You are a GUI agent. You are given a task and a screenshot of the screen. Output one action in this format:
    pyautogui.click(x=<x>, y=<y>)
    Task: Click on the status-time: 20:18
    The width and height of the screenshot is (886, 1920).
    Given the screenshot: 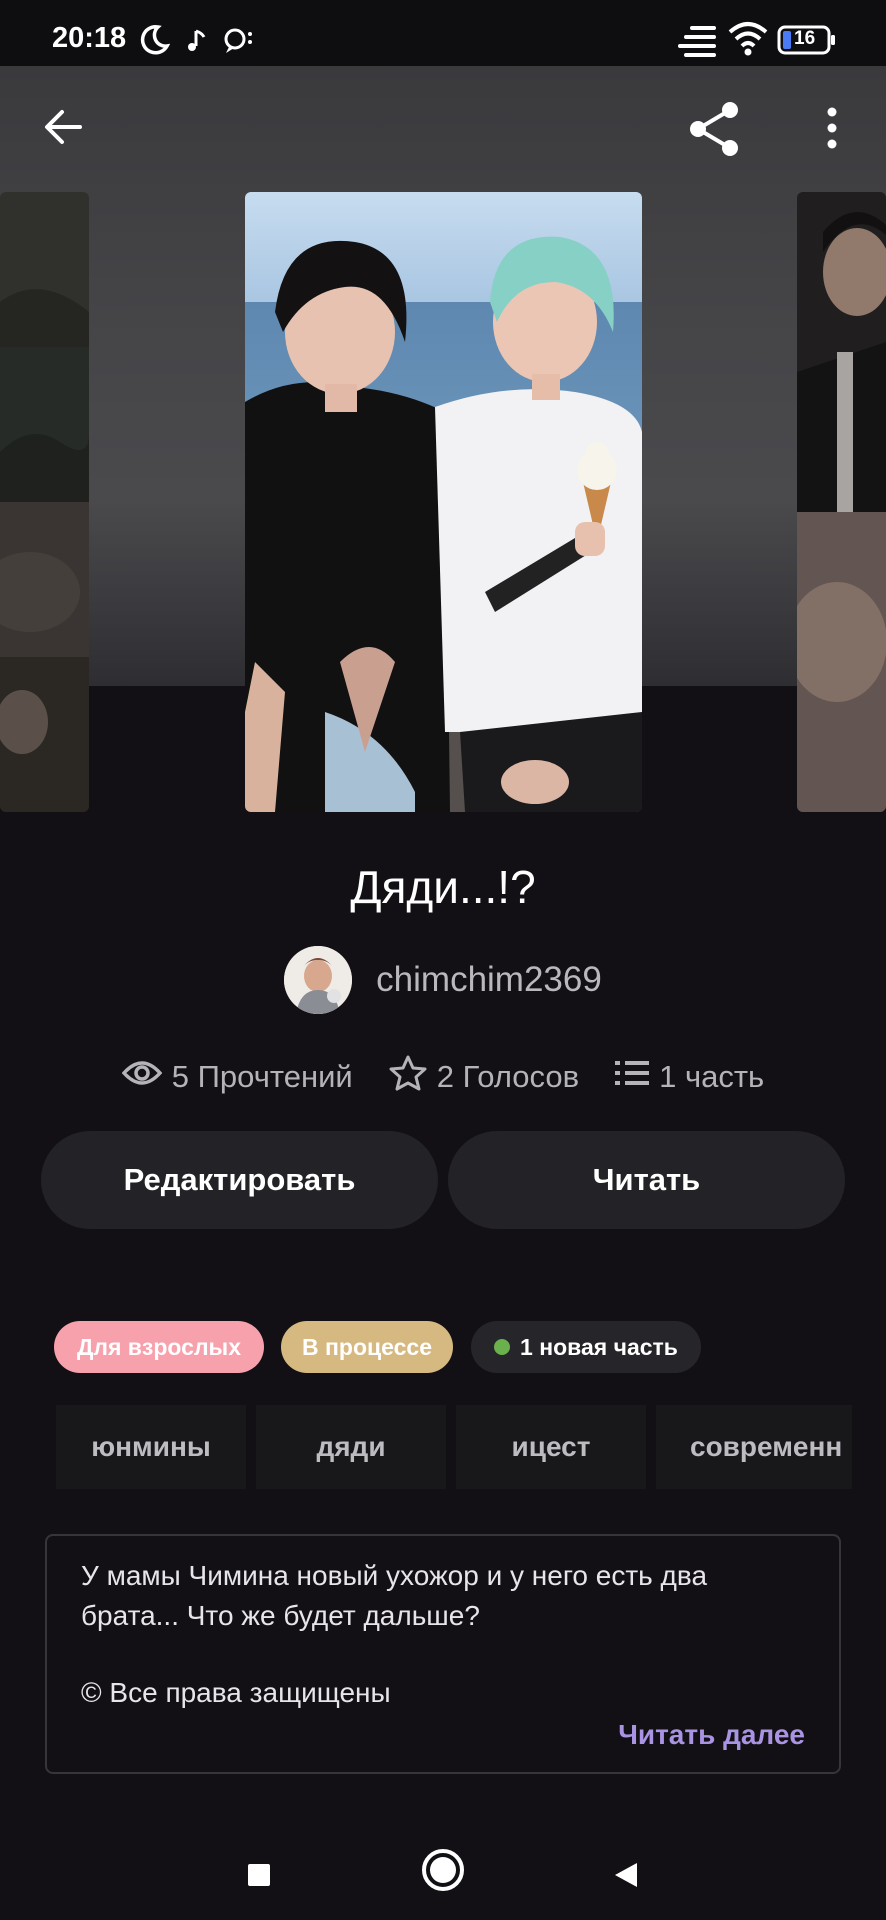 What is the action you would take?
    pyautogui.click(x=89, y=38)
    